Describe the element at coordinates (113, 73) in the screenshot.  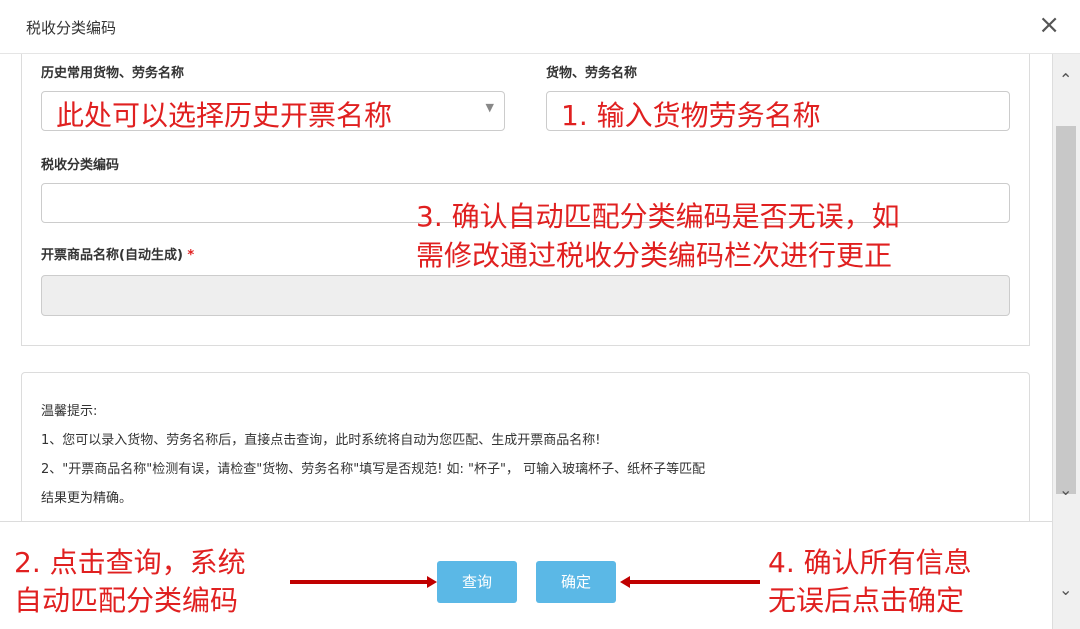
I see `history-label: 历史常用货物、劳务名称` at that location.